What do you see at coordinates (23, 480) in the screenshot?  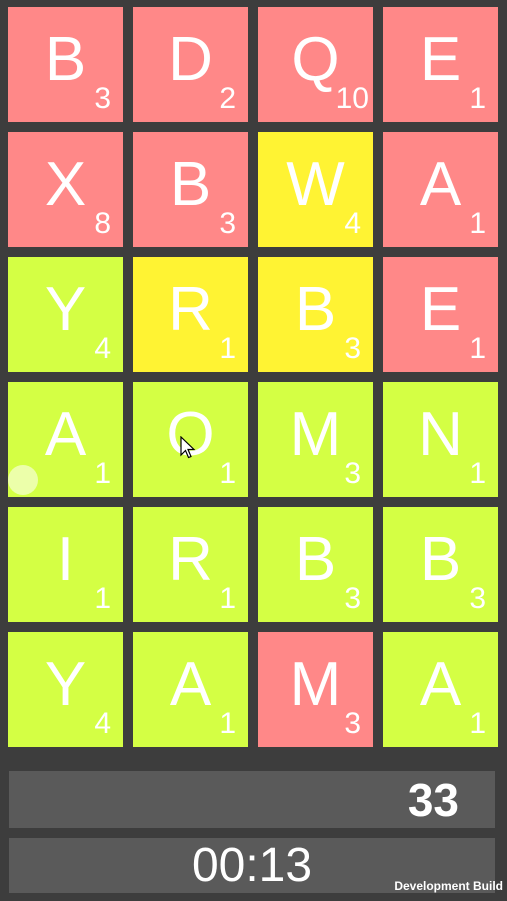 I see `touch-dot-icon` at bounding box center [23, 480].